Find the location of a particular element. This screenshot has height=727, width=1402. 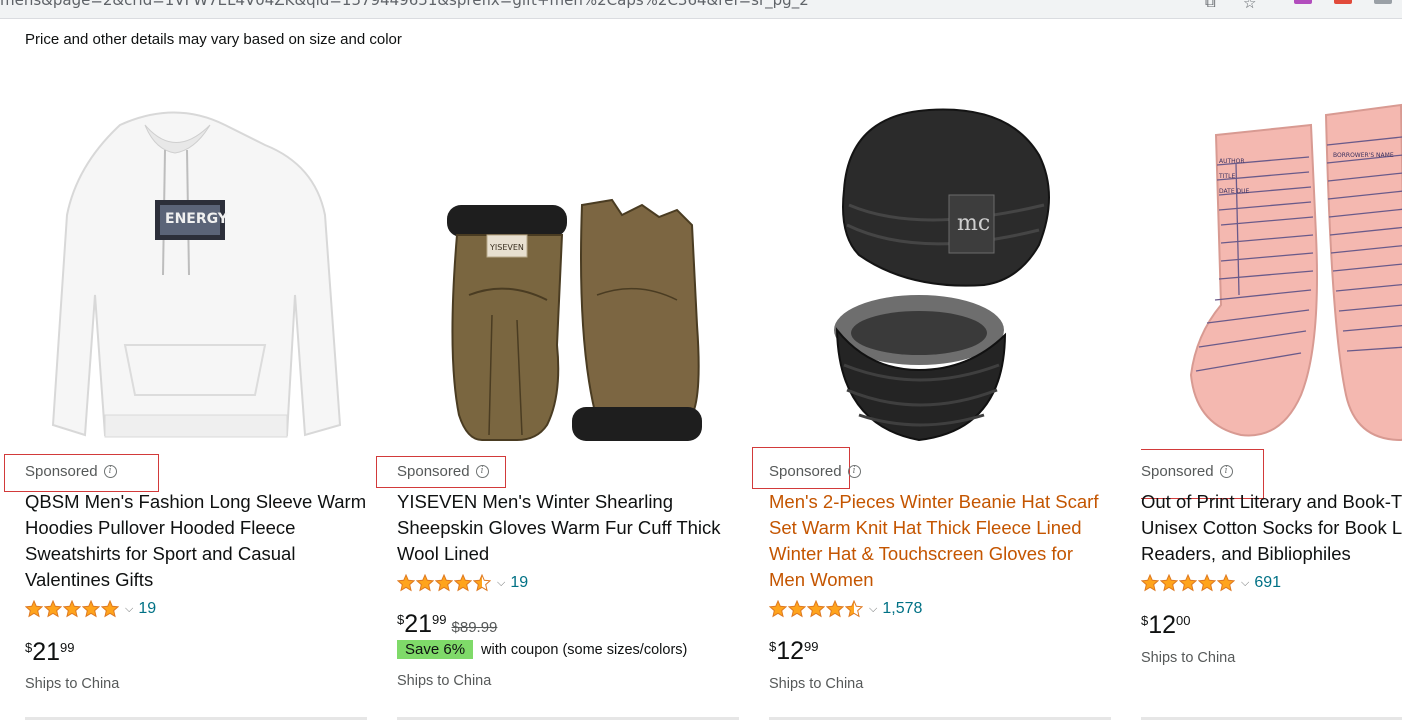

price: $ 12 99 is located at coordinates (794, 651).